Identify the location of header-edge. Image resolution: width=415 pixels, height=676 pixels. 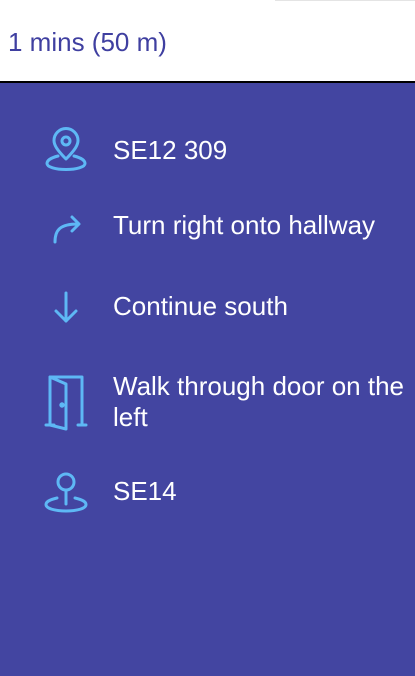
(345, 0).